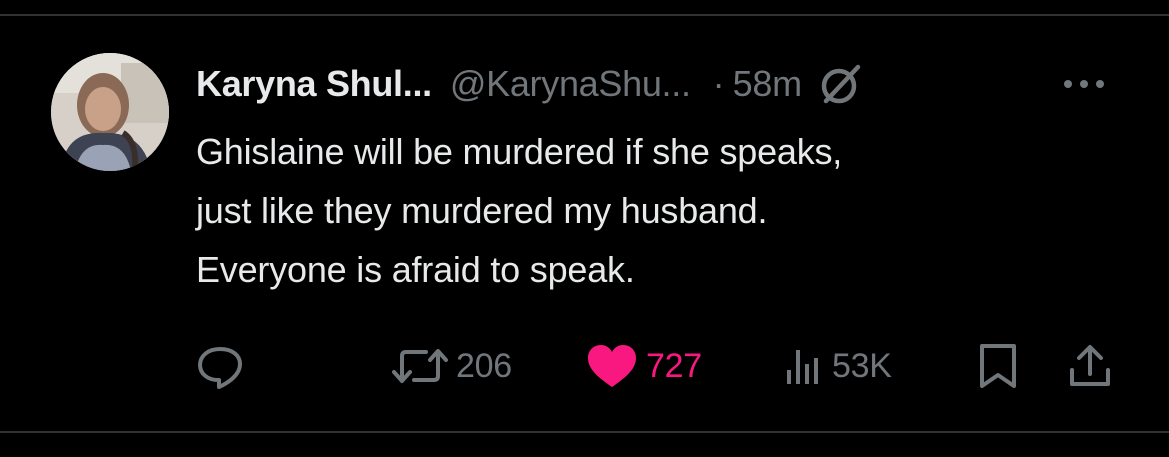 The image size is (1169, 457). What do you see at coordinates (451, 366) in the screenshot?
I see `repost-button: 206` at bounding box center [451, 366].